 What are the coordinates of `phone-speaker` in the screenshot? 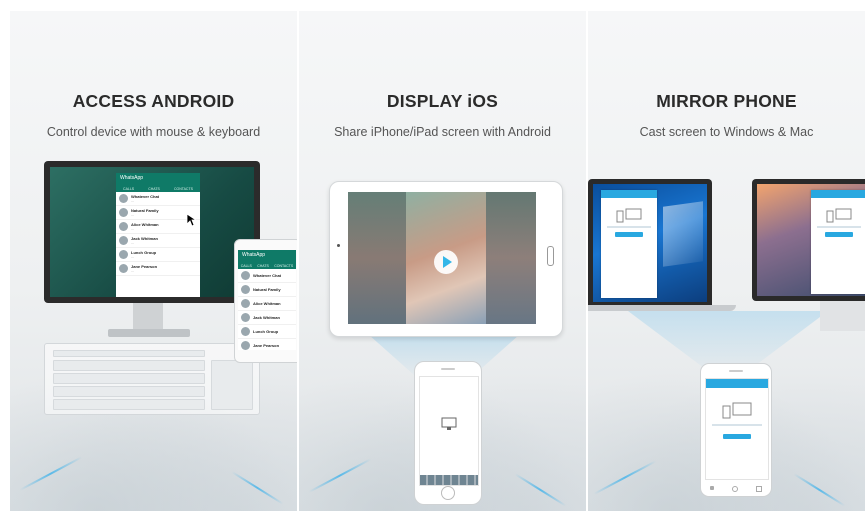 It's located at (736, 371).